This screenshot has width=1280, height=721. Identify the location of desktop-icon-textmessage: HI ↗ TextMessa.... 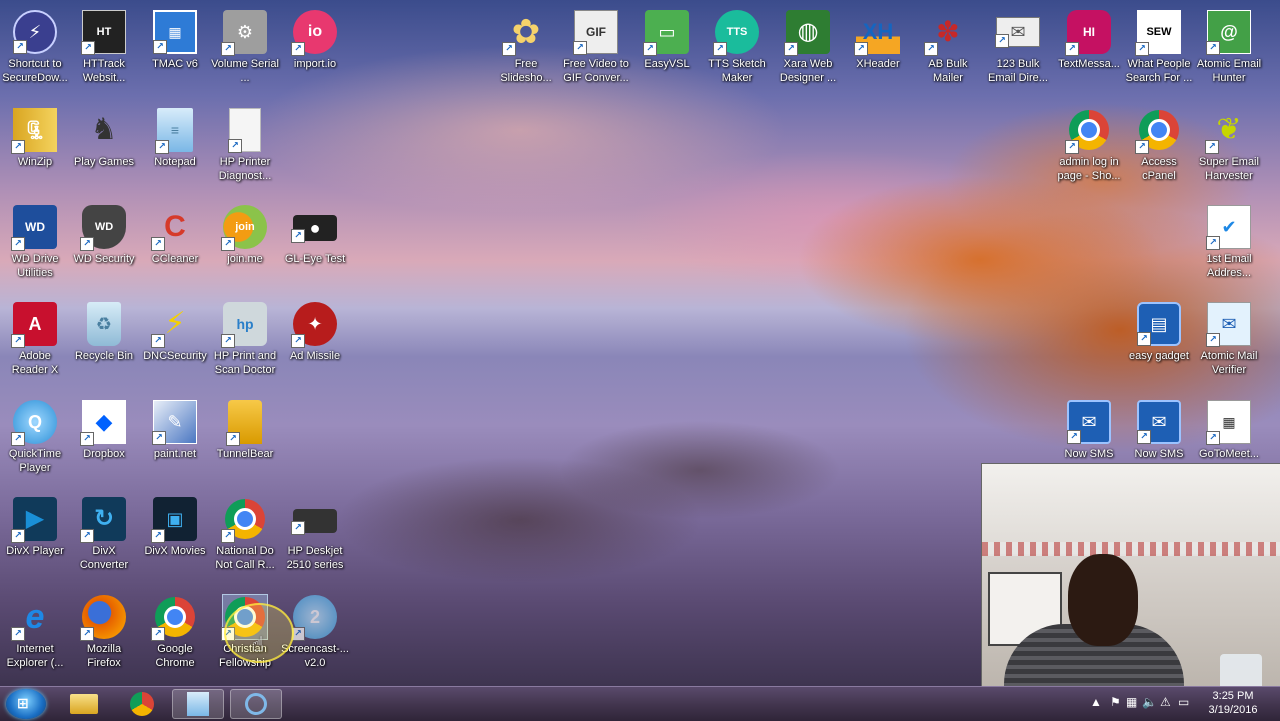
(1089, 40).